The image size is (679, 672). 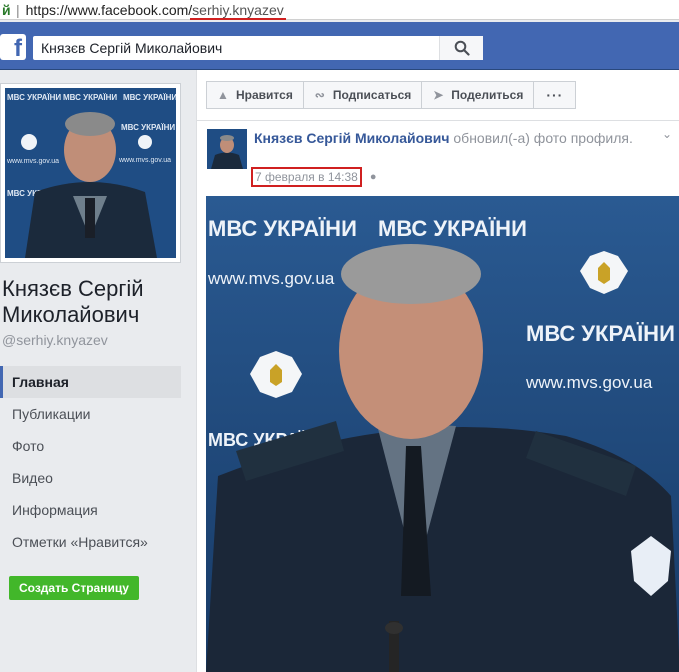 What do you see at coordinates (90, 382) in the screenshot?
I see `nav-item-home: Главная` at bounding box center [90, 382].